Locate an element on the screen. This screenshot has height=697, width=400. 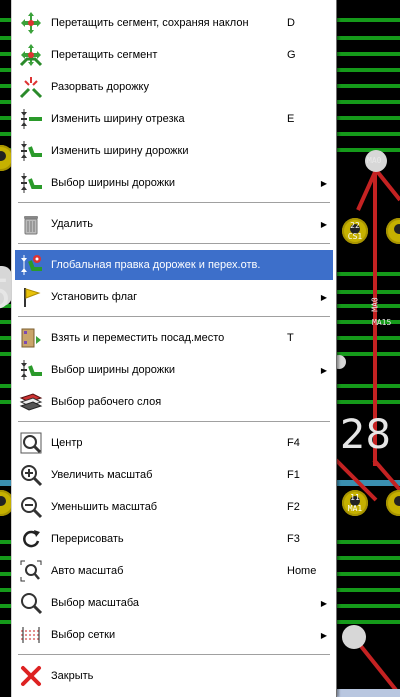
menu-item-label: Изменить ширину отрезка is located at coordinates (118, 119).